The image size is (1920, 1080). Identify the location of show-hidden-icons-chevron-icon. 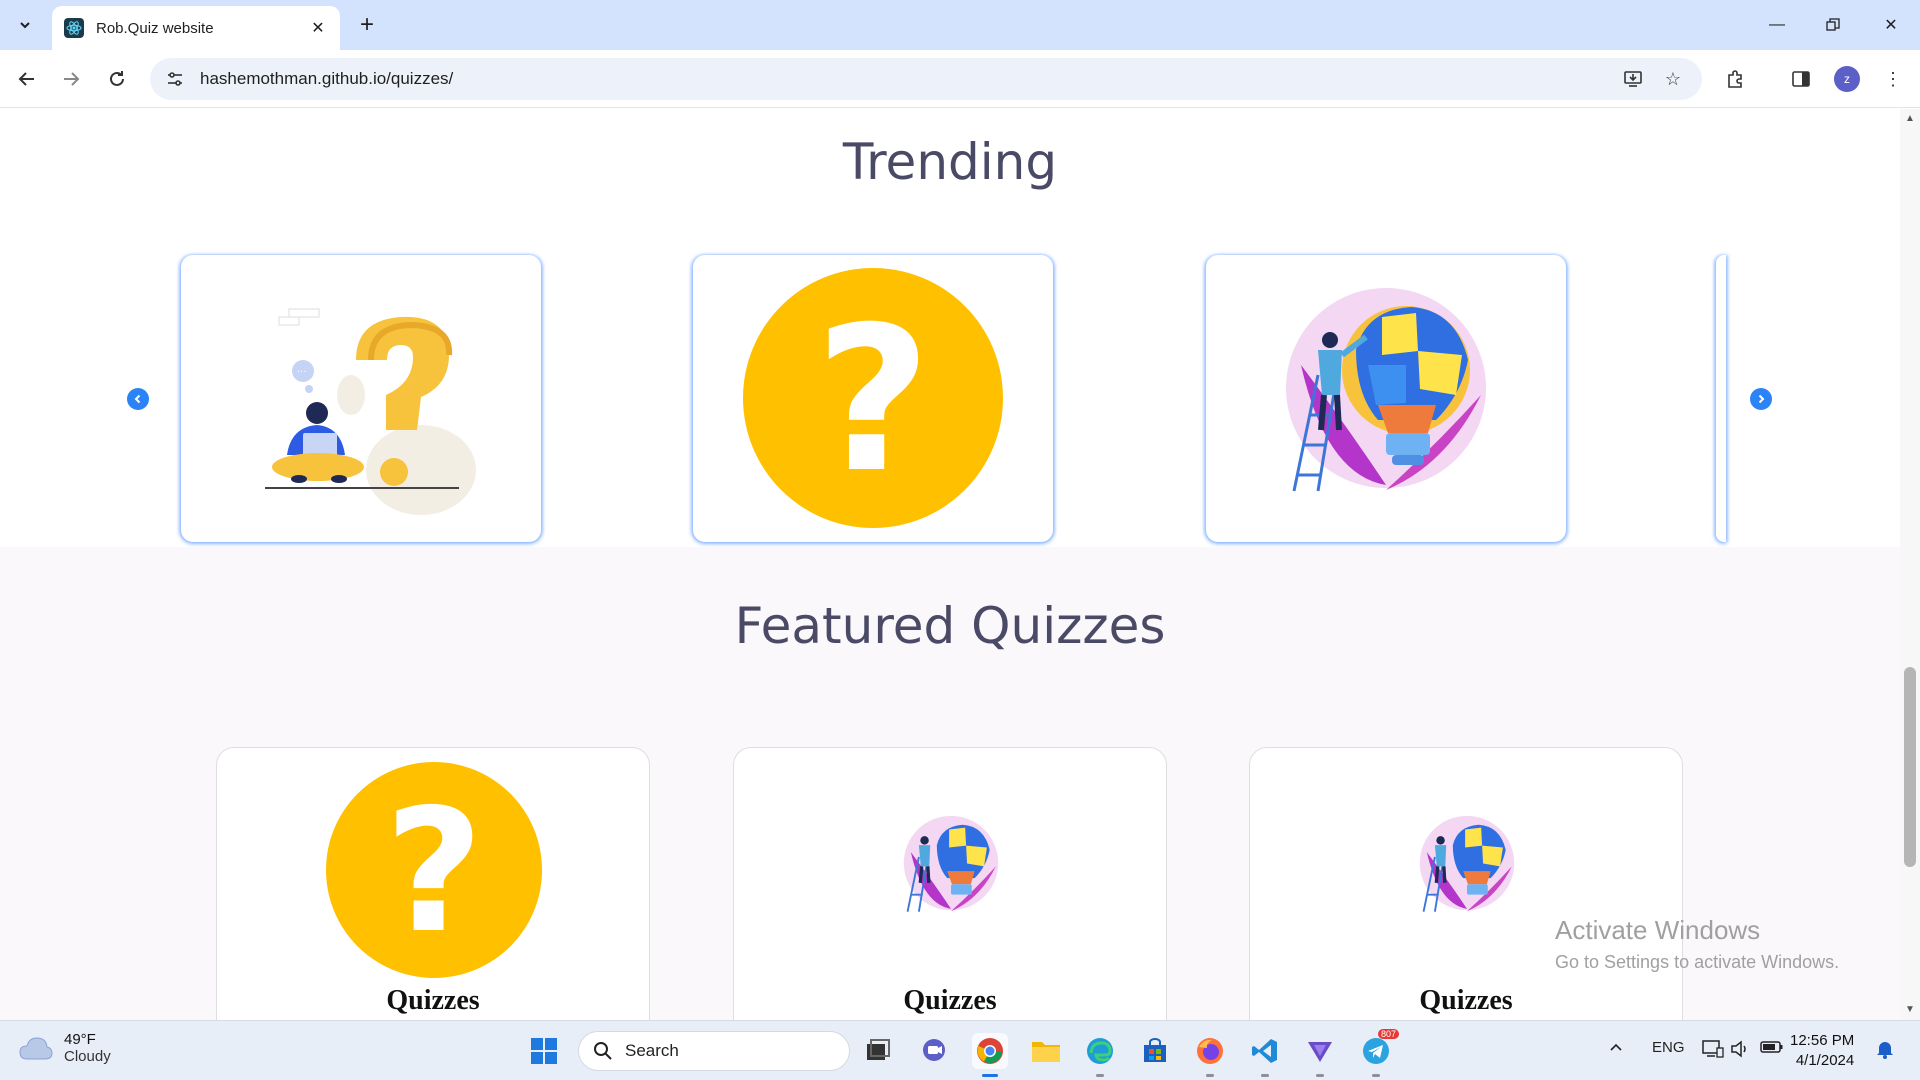
(1616, 1049).